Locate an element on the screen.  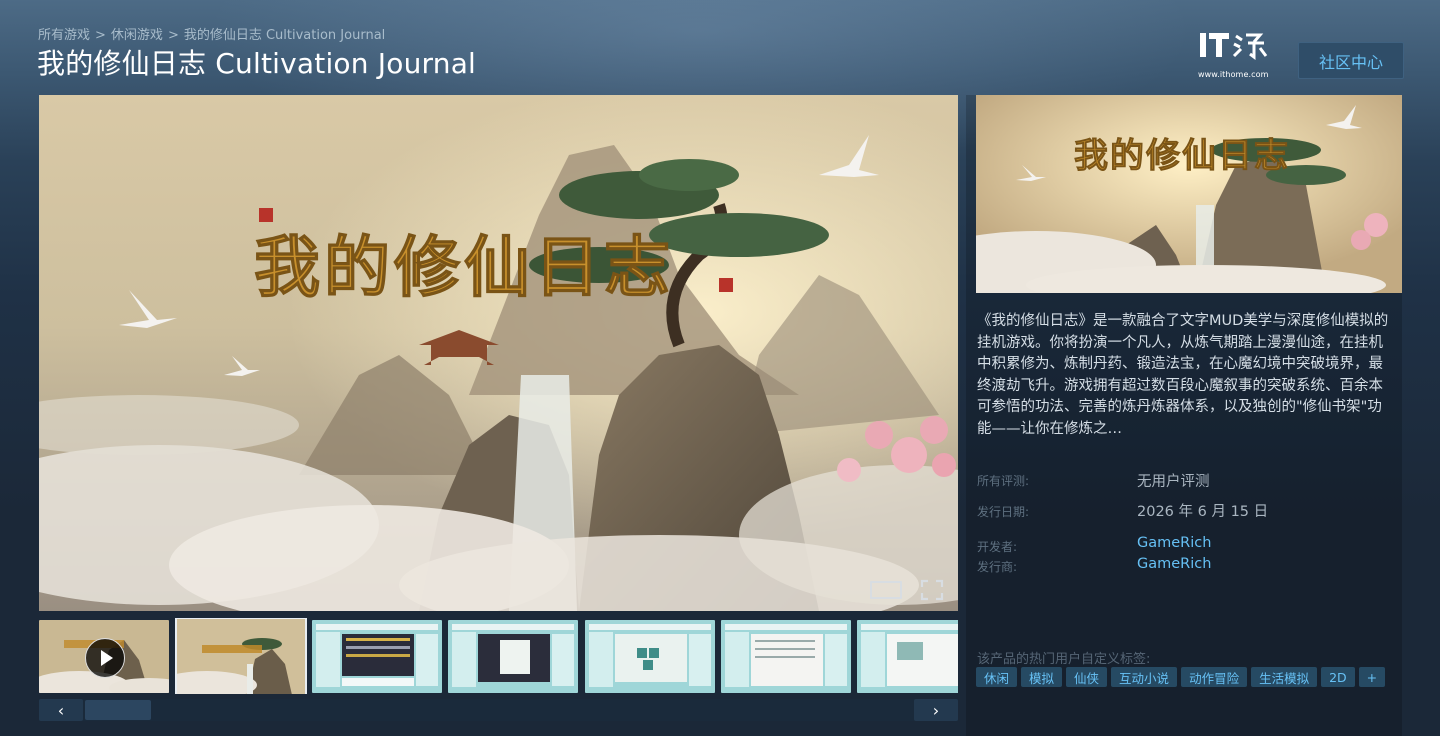
ithome-url: www.ithome.com is located at coordinates (1233, 74).